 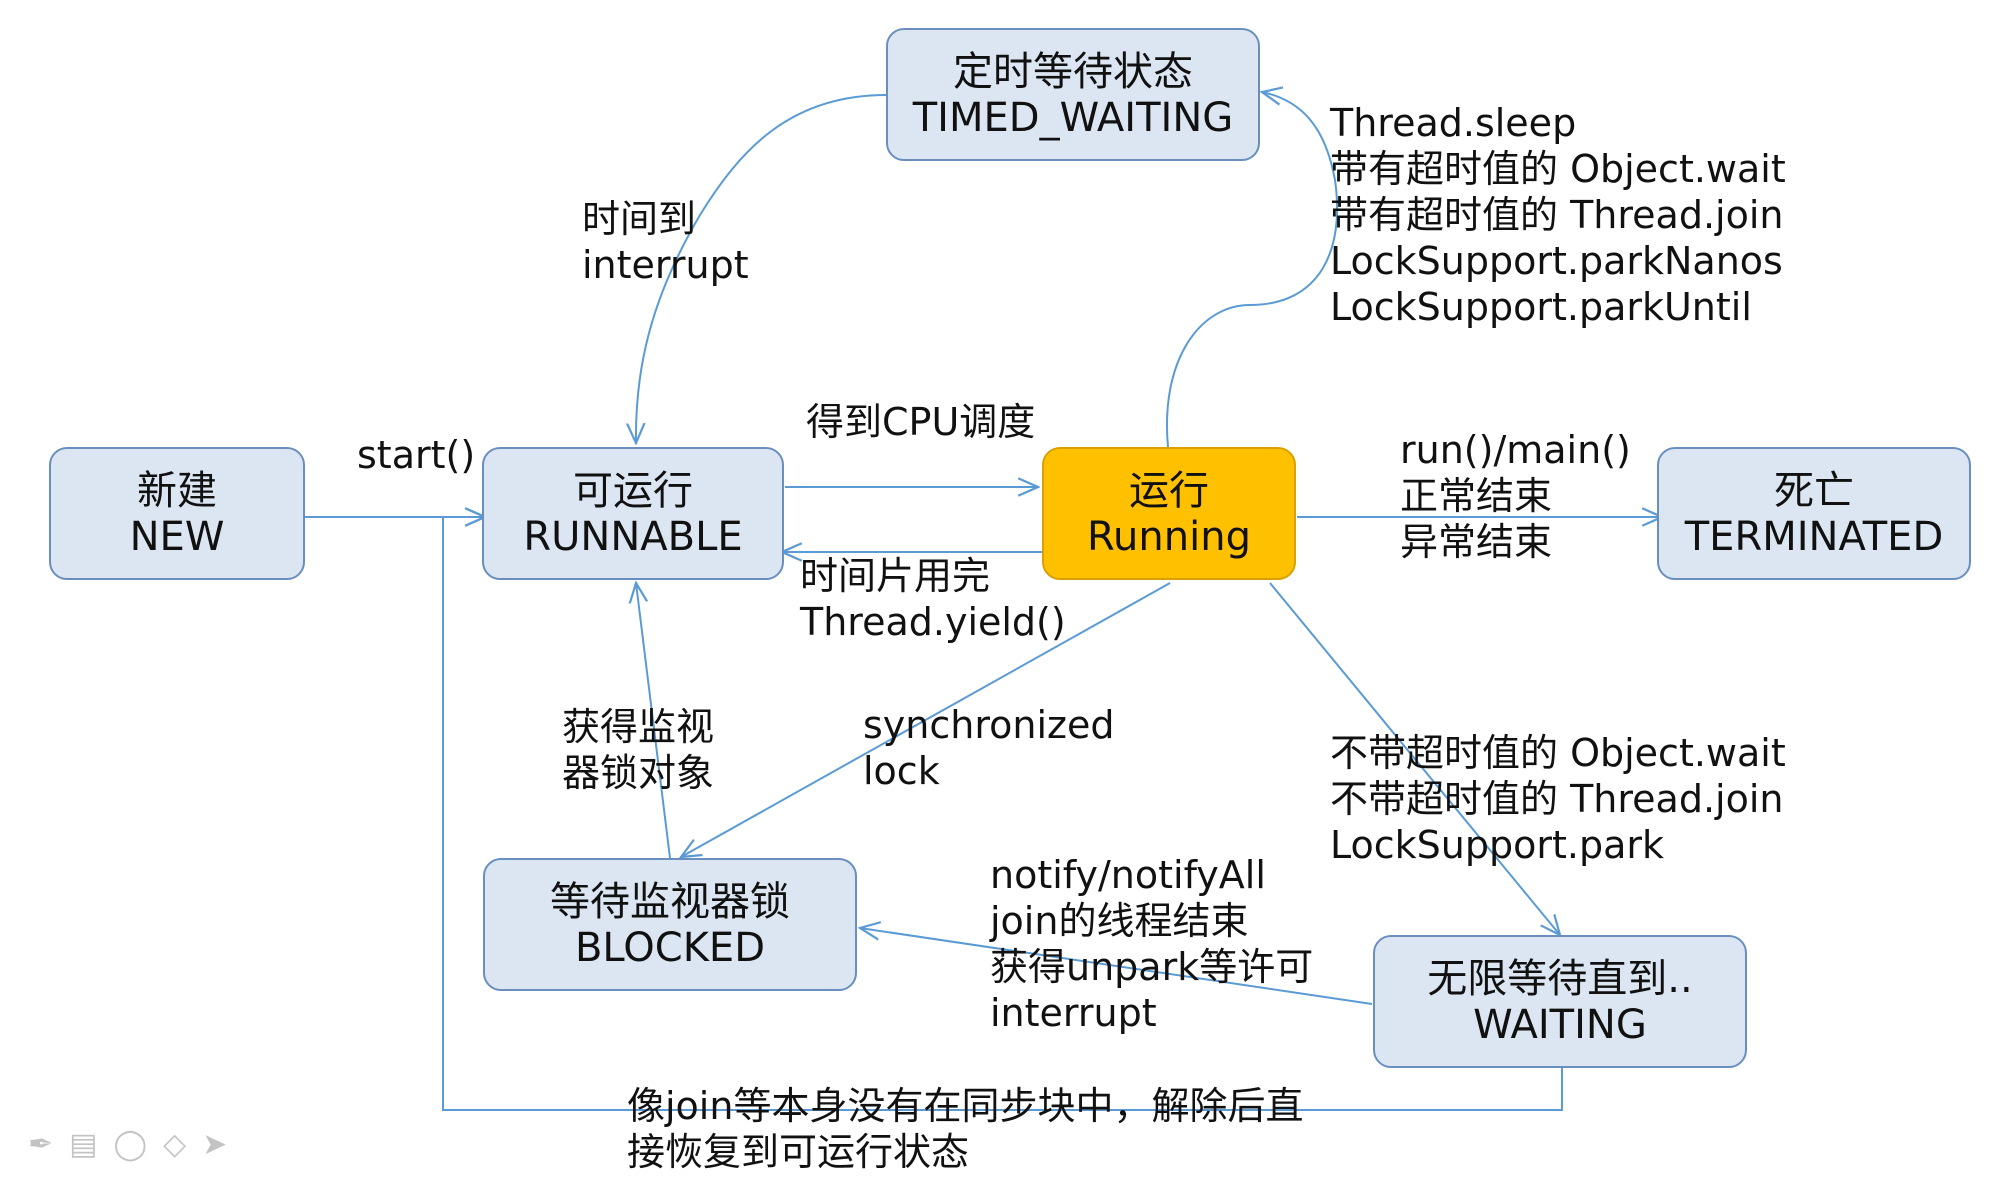 I want to click on eraser-icon: ◇, so click(x=174, y=1145).